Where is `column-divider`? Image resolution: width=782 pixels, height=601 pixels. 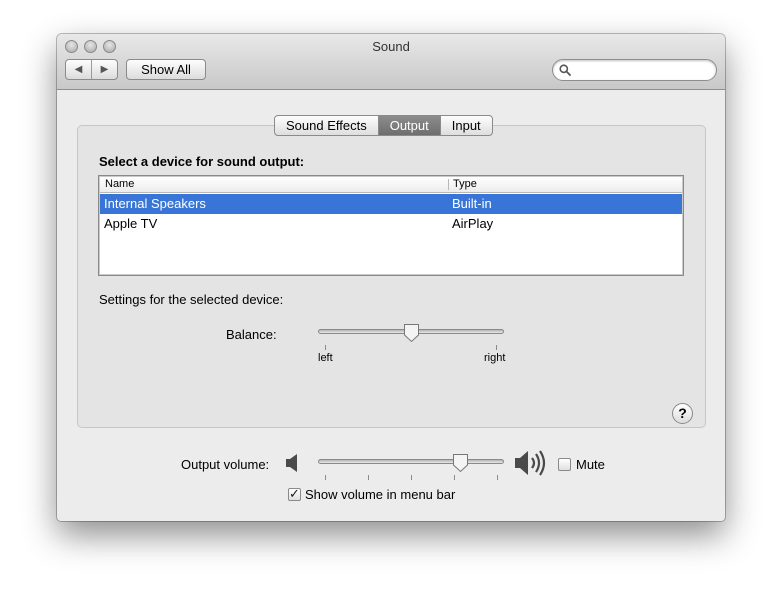
column-divider is located at coordinates (448, 184).